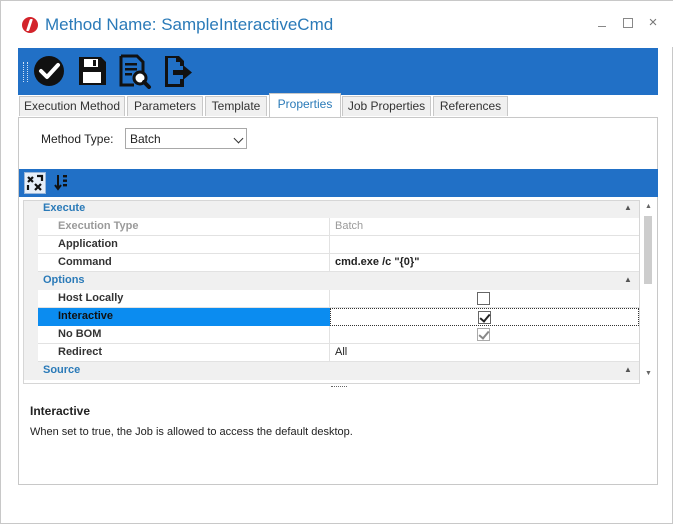 Image resolution: width=674 pixels, height=525 pixels. What do you see at coordinates (341, 352) in the screenshot?
I see `property-value-text: All` at bounding box center [341, 352].